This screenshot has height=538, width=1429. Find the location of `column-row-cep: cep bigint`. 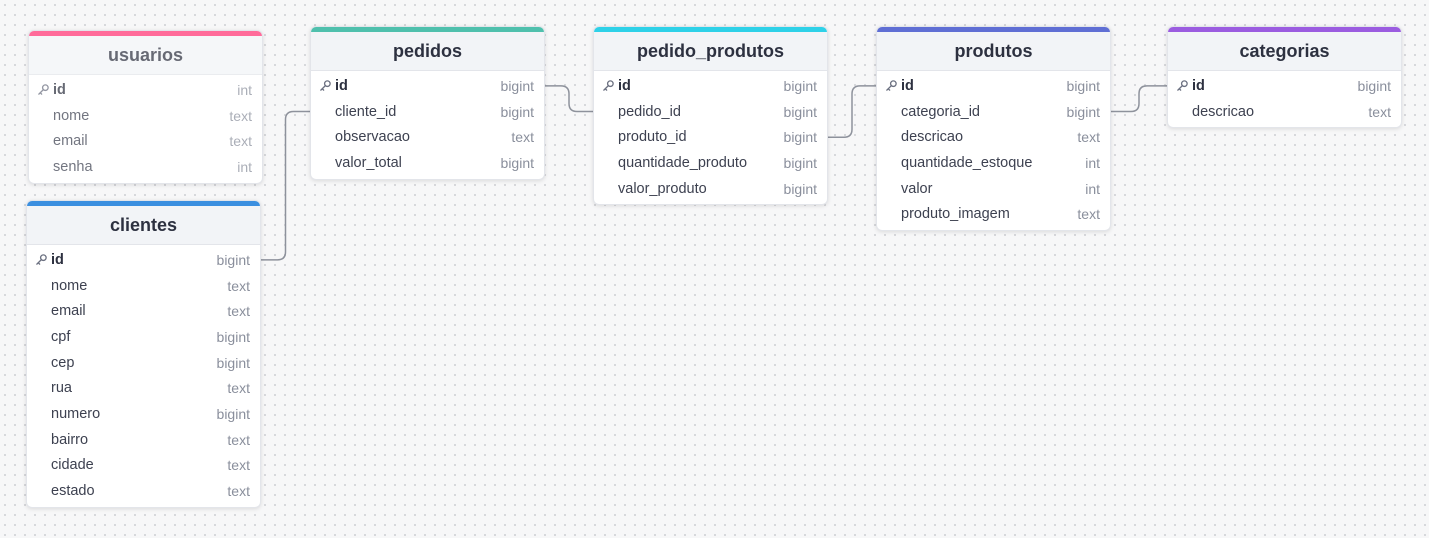

column-row-cep: cep bigint is located at coordinates (143, 363).